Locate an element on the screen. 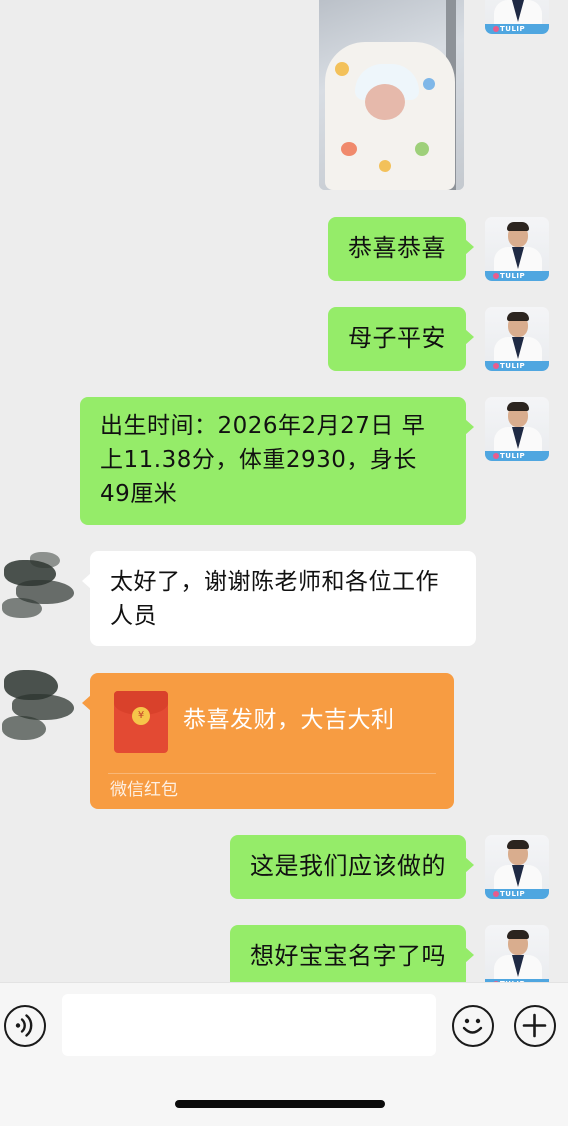 Image resolution: width=568 pixels, height=1126 pixels. home-indicator is located at coordinates (280, 1104).